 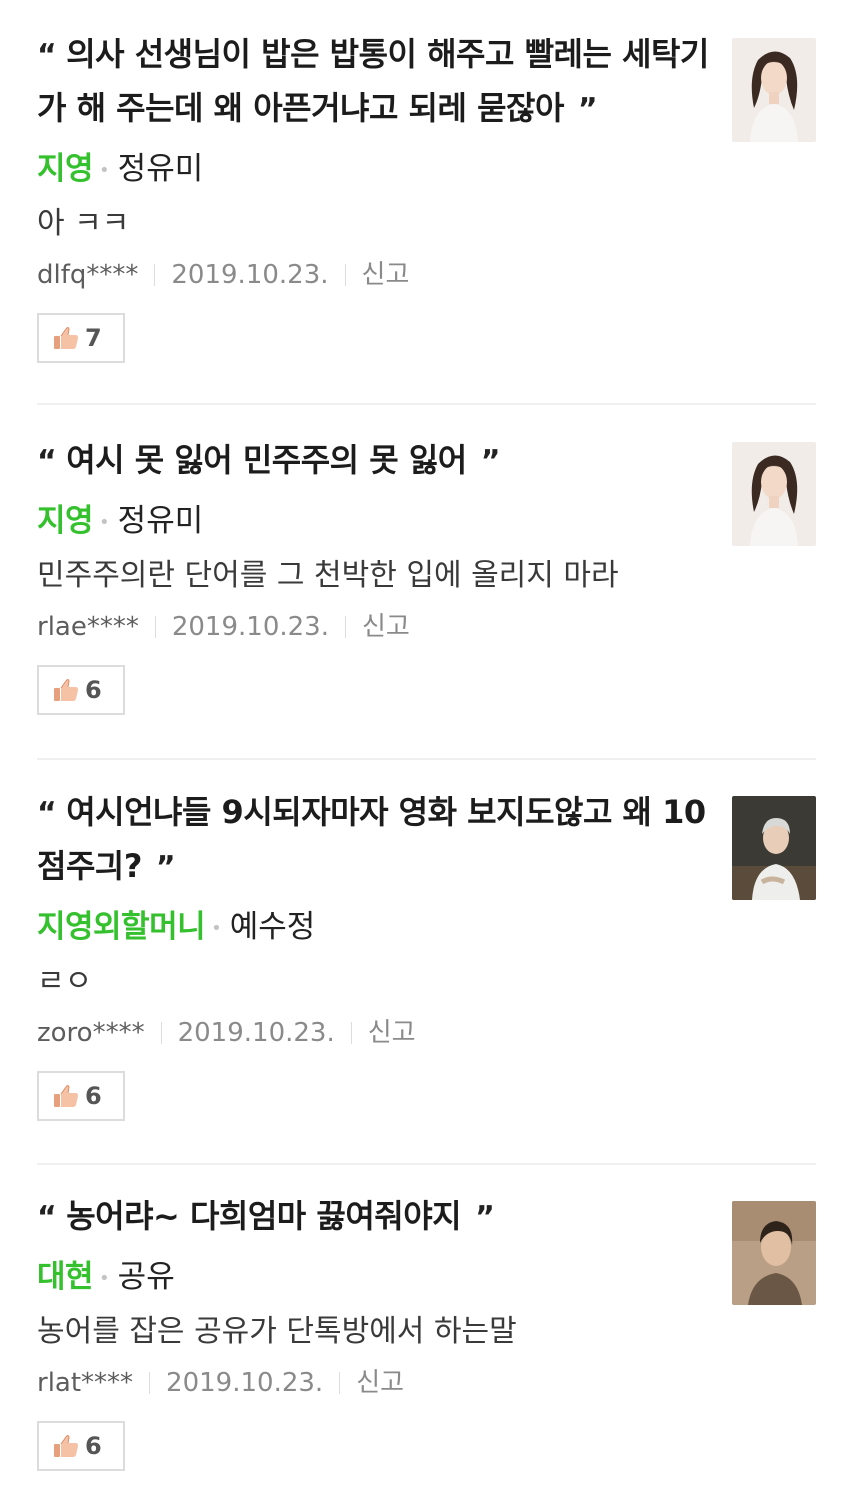 I want to click on user-id: dlfq****, so click(x=88, y=275).